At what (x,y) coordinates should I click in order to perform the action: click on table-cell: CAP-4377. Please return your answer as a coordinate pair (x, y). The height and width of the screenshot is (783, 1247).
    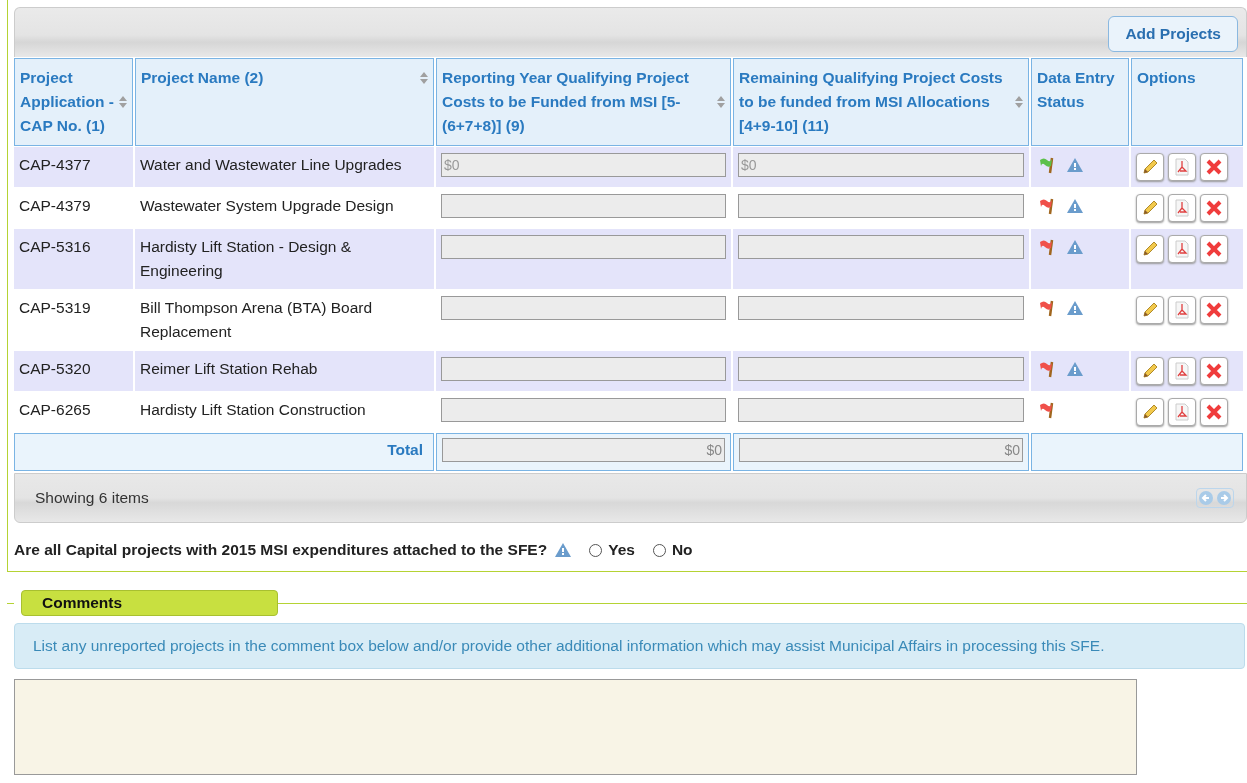
    Looking at the image, I should click on (73, 167).